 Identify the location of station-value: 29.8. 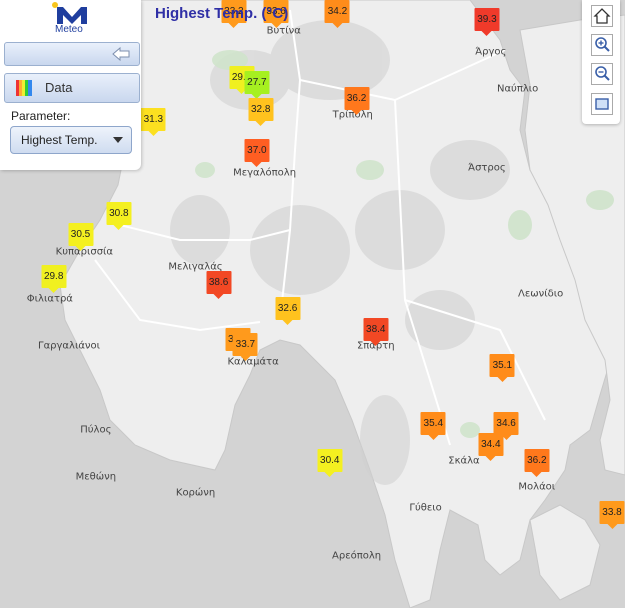
(53, 277).